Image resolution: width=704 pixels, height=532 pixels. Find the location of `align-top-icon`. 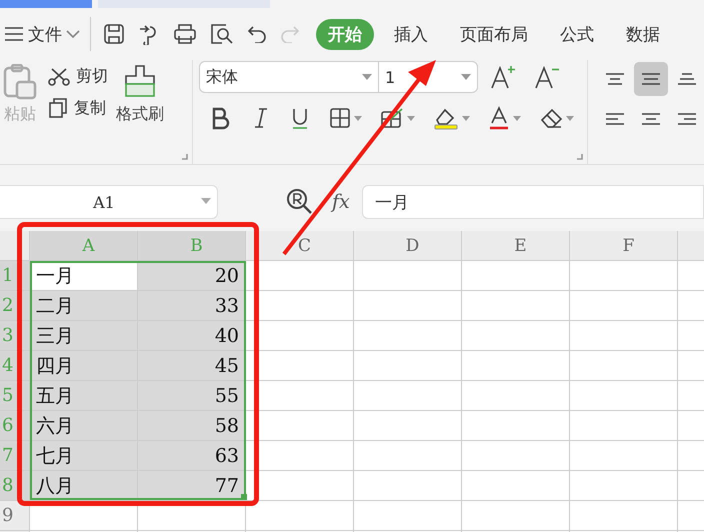

align-top-icon is located at coordinates (615, 79).